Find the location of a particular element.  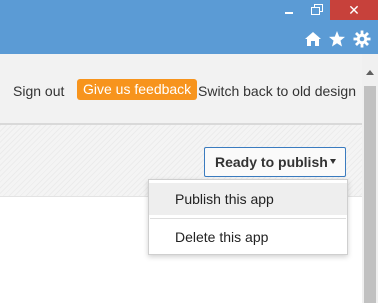

restore-button is located at coordinates (316, 10).